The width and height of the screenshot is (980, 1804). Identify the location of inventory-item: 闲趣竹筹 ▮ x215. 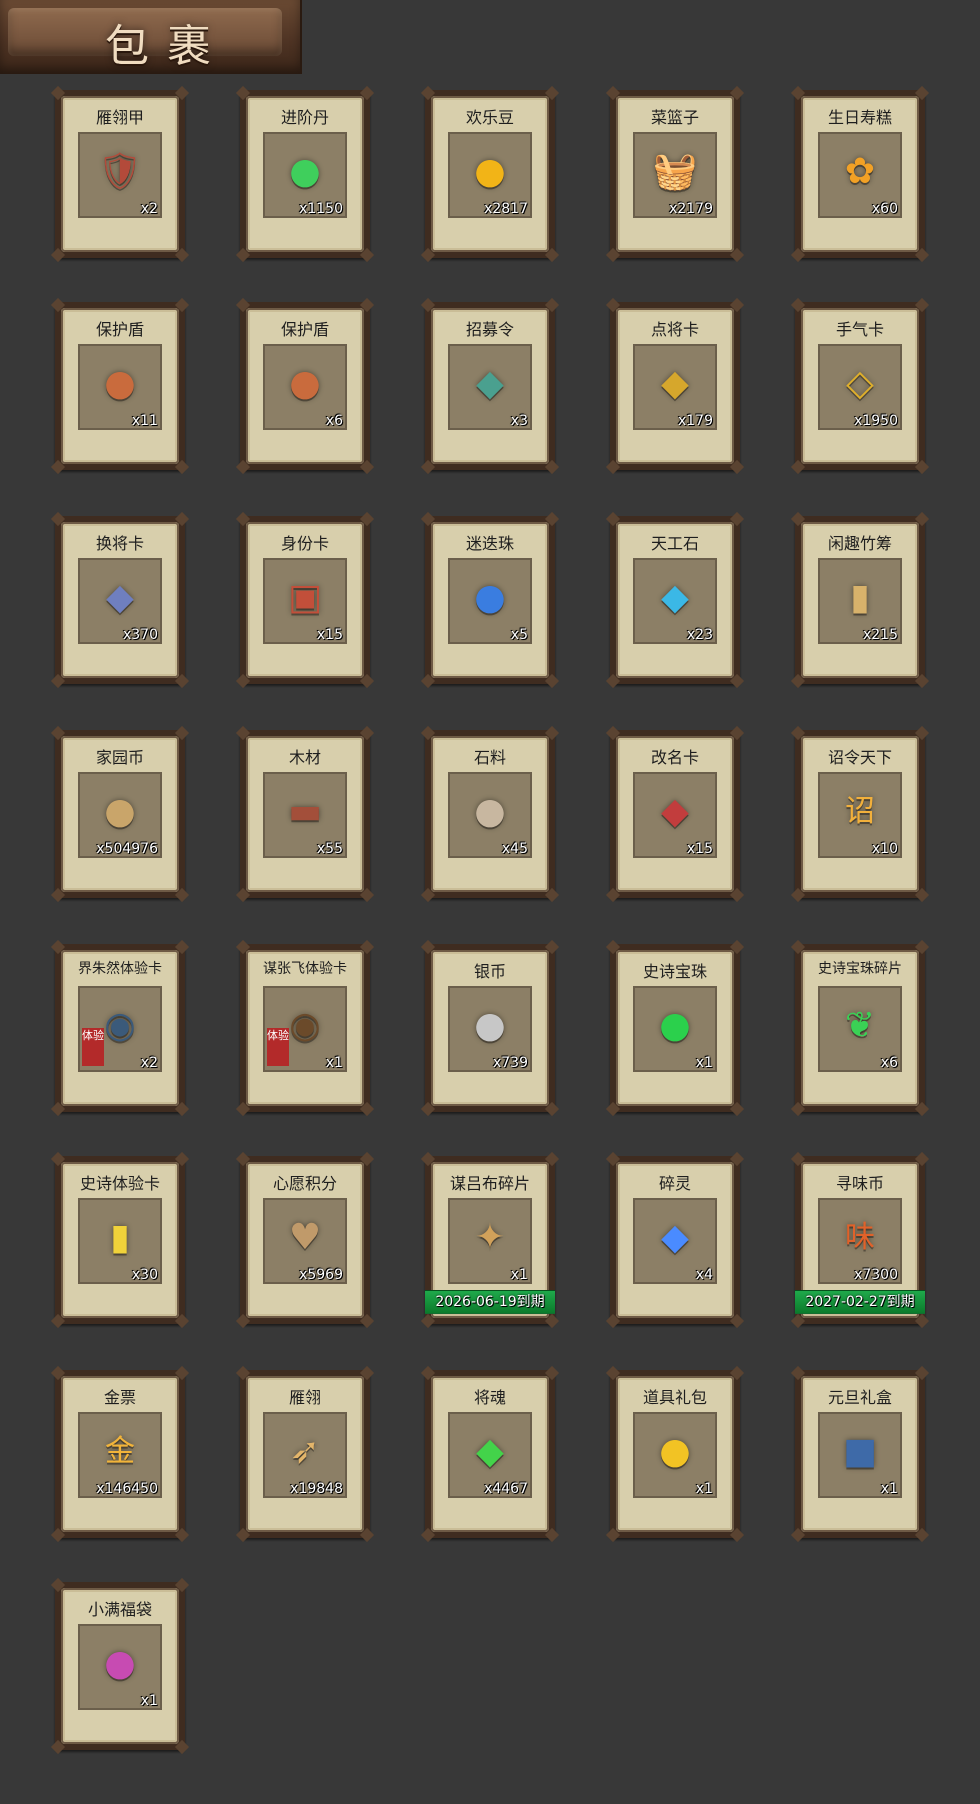
(860, 600).